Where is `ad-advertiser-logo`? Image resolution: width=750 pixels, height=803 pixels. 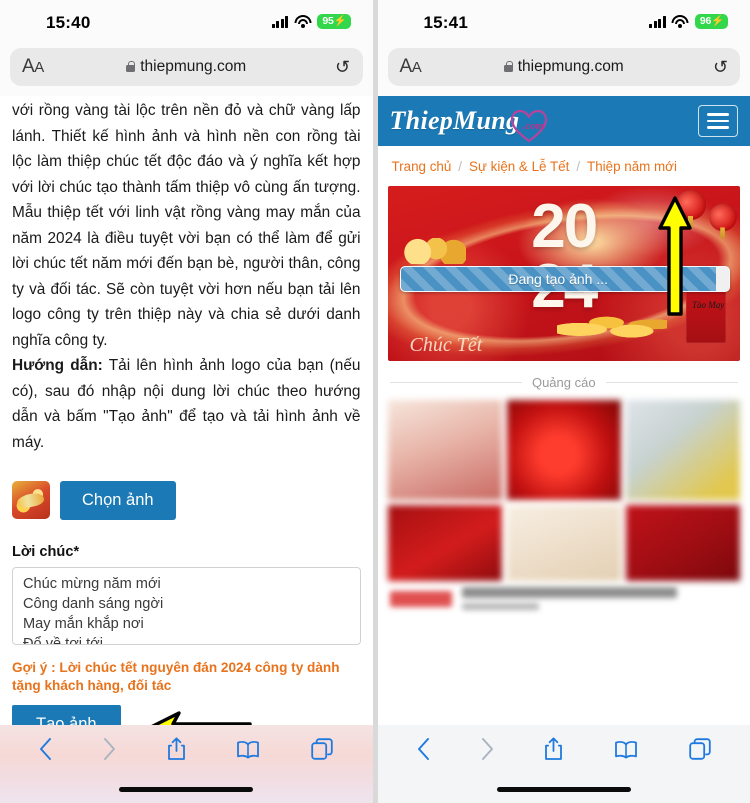 ad-advertiser-logo is located at coordinates (420, 598).